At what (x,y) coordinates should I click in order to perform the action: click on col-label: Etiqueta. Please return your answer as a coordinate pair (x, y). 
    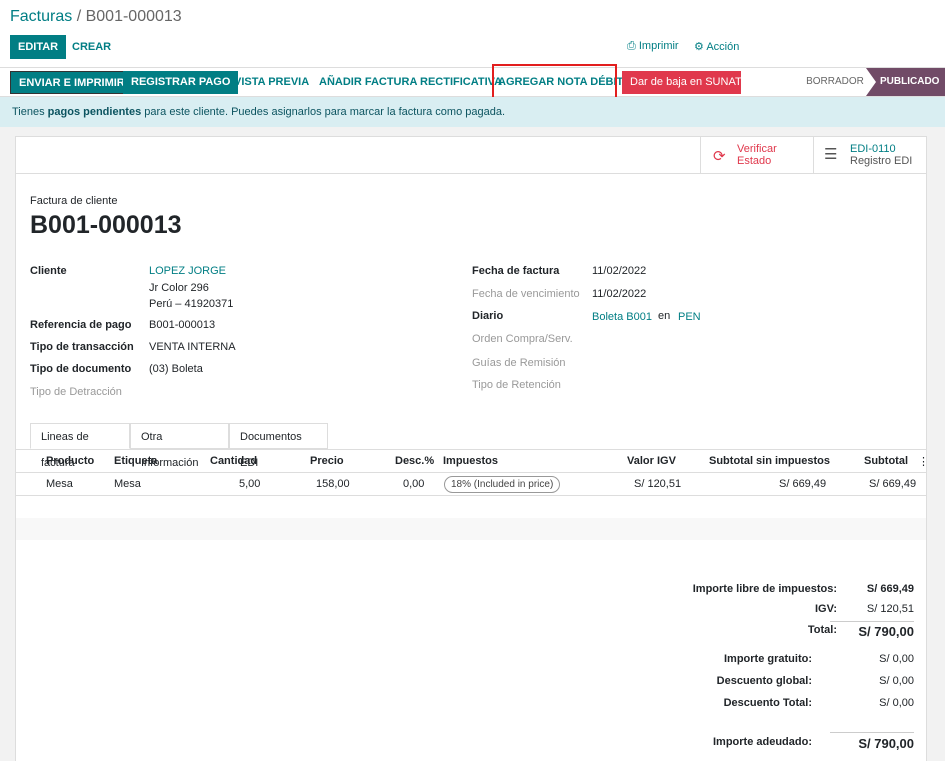
    Looking at the image, I should click on (135, 461).